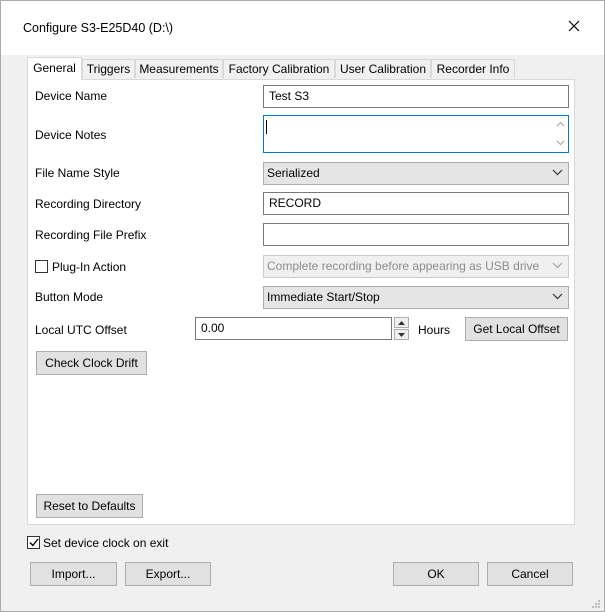 Image resolution: width=605 pixels, height=612 pixels. I want to click on button-mode-value: Immediate Start/Stop, so click(323, 297).